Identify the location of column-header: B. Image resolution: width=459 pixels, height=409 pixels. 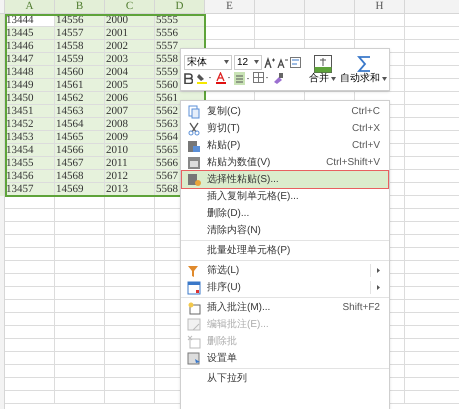
(80, 6).